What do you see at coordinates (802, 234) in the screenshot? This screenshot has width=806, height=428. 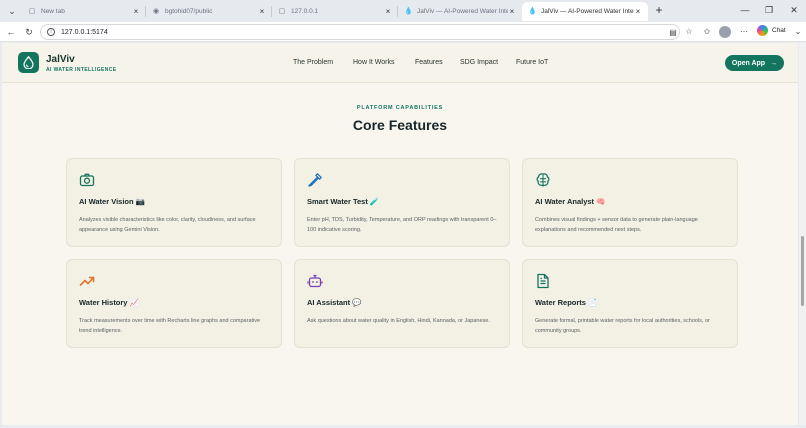 I see `page-scrollbar` at bounding box center [802, 234].